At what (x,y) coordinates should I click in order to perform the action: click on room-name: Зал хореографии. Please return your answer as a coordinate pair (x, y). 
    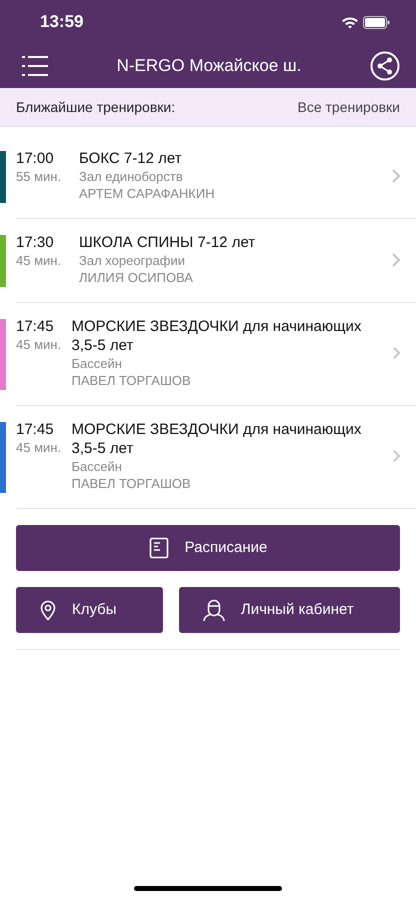
    Looking at the image, I should click on (132, 260).